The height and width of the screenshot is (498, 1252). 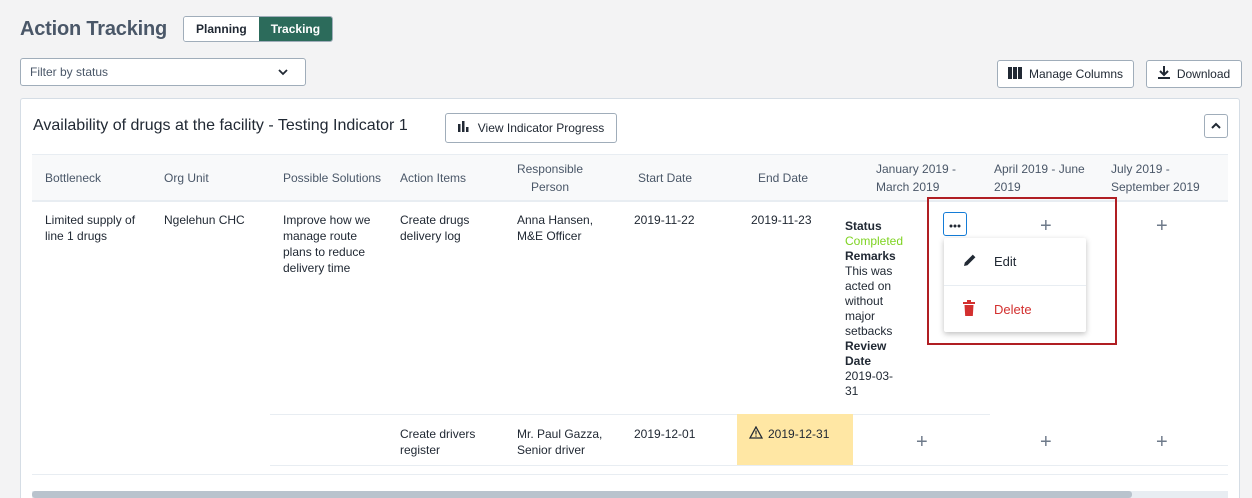 I want to click on collapse-button, so click(x=1216, y=126).